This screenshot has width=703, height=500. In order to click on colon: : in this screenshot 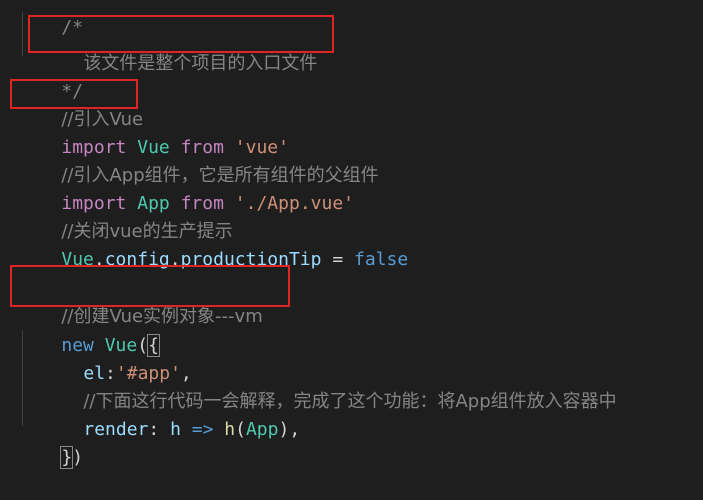, I will do `click(159, 429)`.